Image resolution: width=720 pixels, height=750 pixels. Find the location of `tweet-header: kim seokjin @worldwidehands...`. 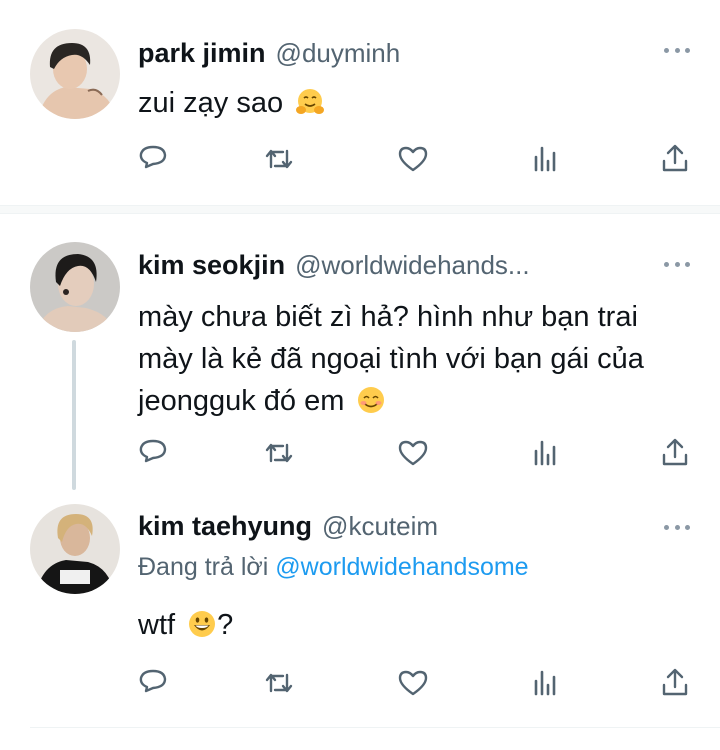

tweet-header: kim seokjin @worldwidehands... is located at coordinates (334, 265).